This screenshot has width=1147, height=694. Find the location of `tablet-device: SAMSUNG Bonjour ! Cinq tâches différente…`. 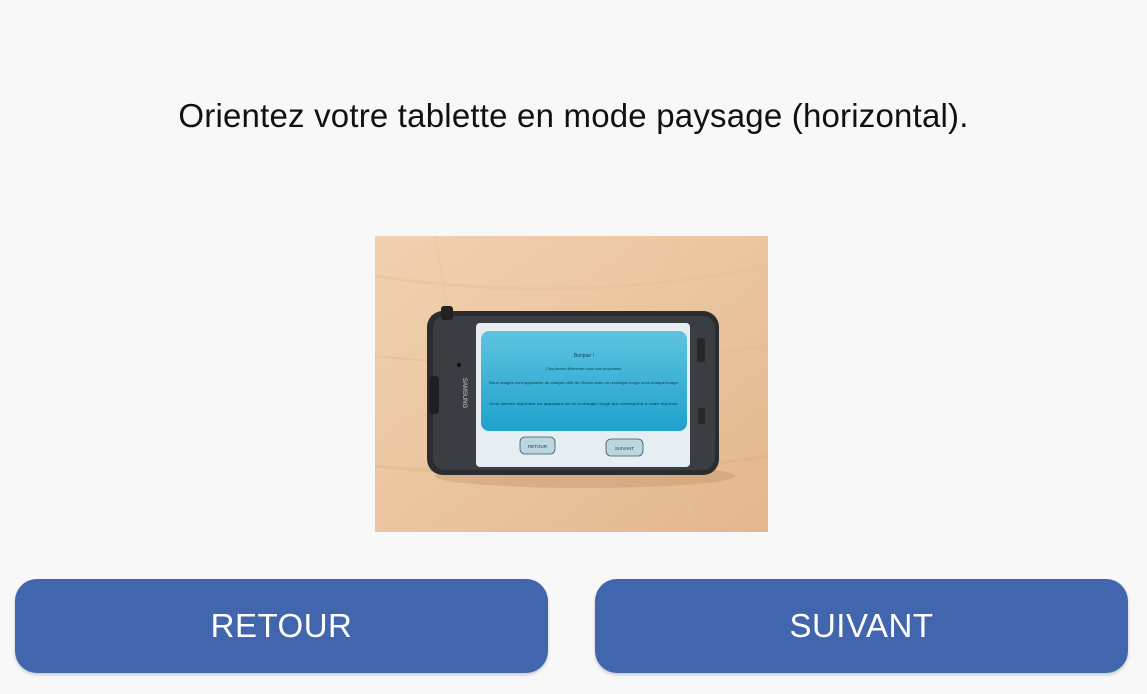

tablet-device: SAMSUNG Bonjour ! Cinq tâches différente… is located at coordinates (573, 390).